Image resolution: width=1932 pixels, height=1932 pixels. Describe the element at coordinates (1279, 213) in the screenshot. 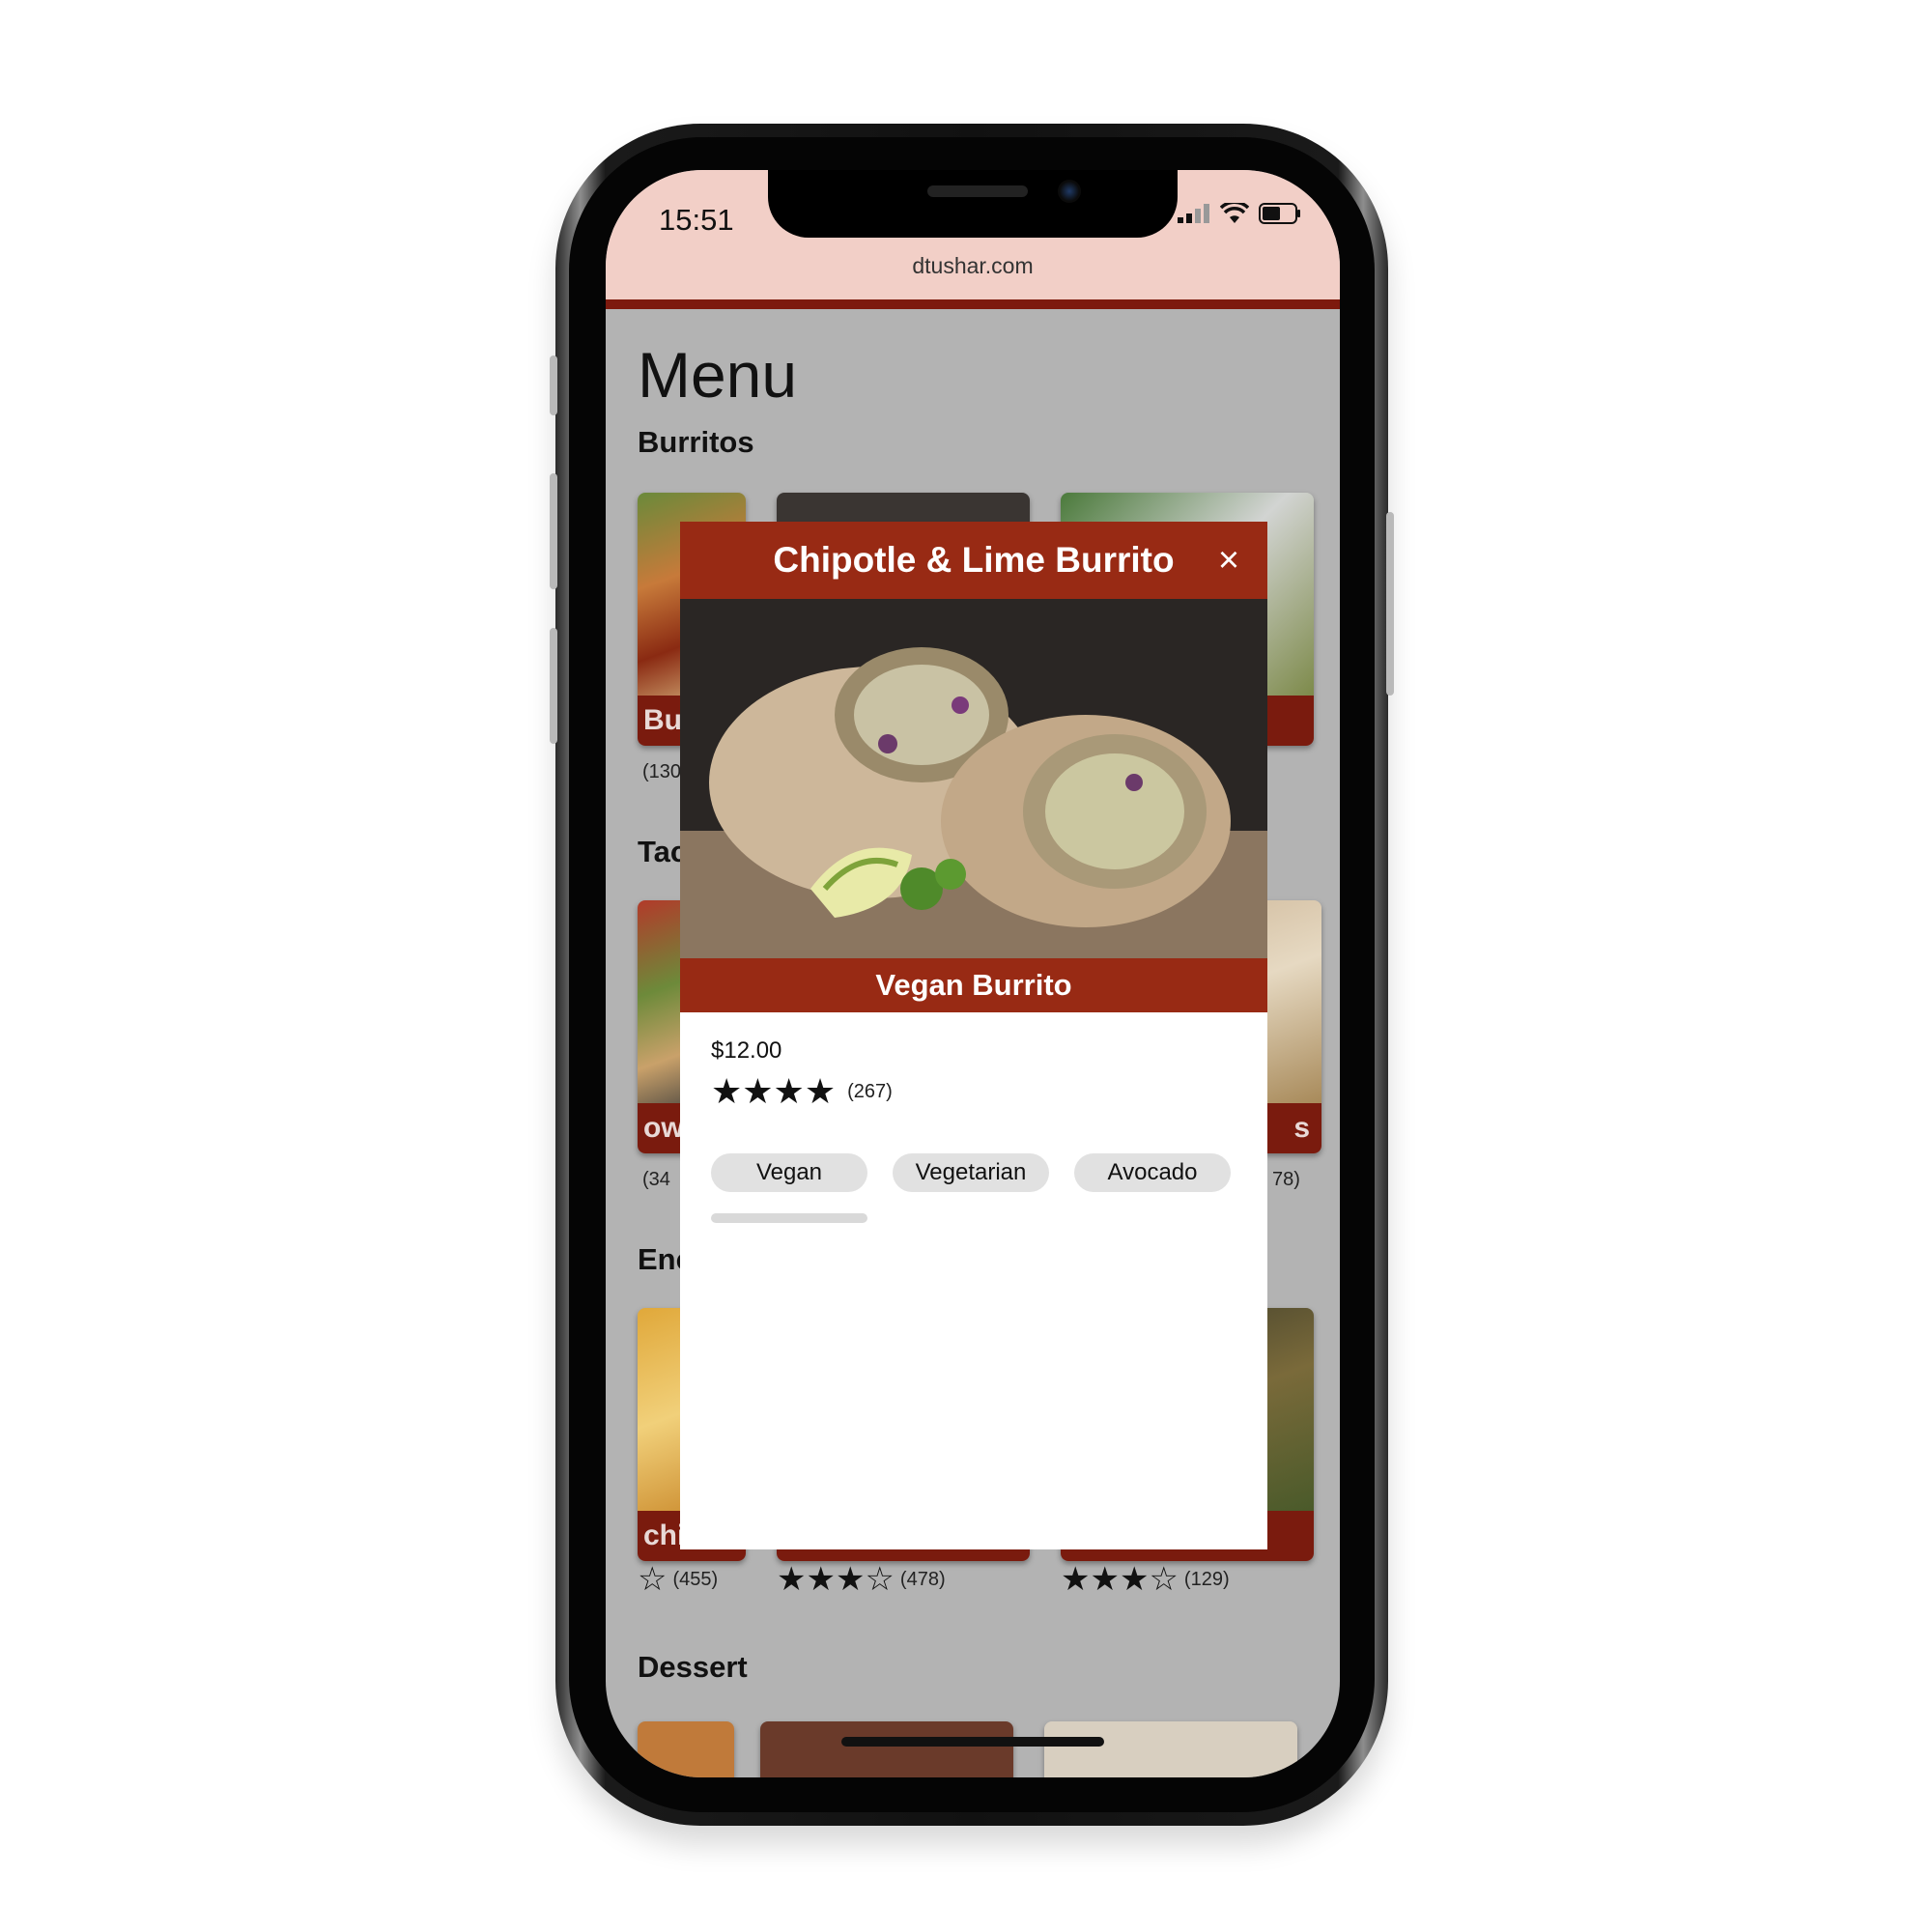

I see `battery-icon` at that location.